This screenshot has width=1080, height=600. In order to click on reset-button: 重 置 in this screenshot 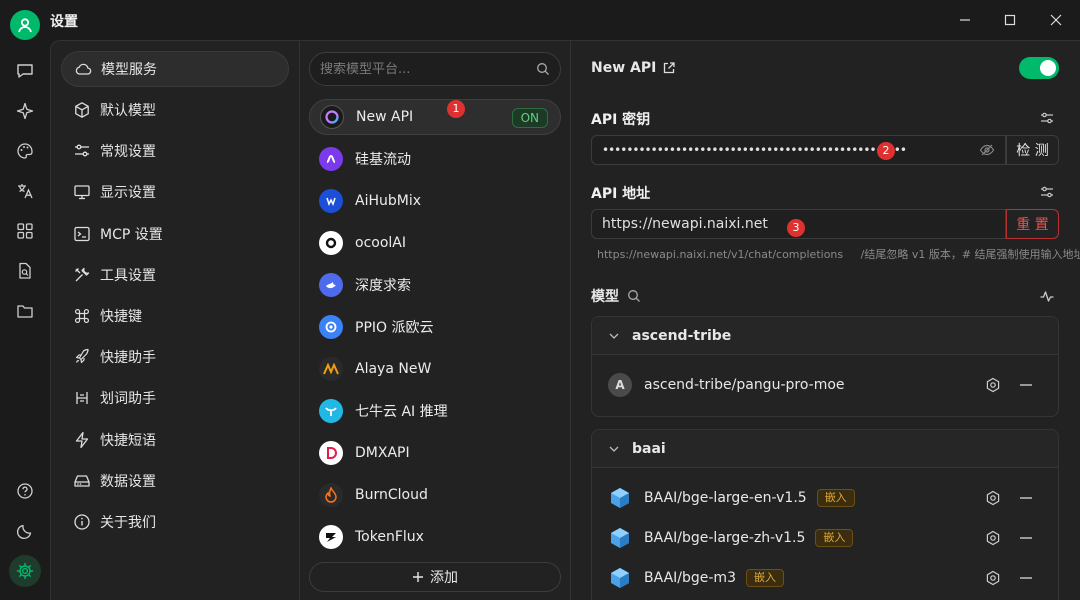, I will do `click(1032, 224)`.